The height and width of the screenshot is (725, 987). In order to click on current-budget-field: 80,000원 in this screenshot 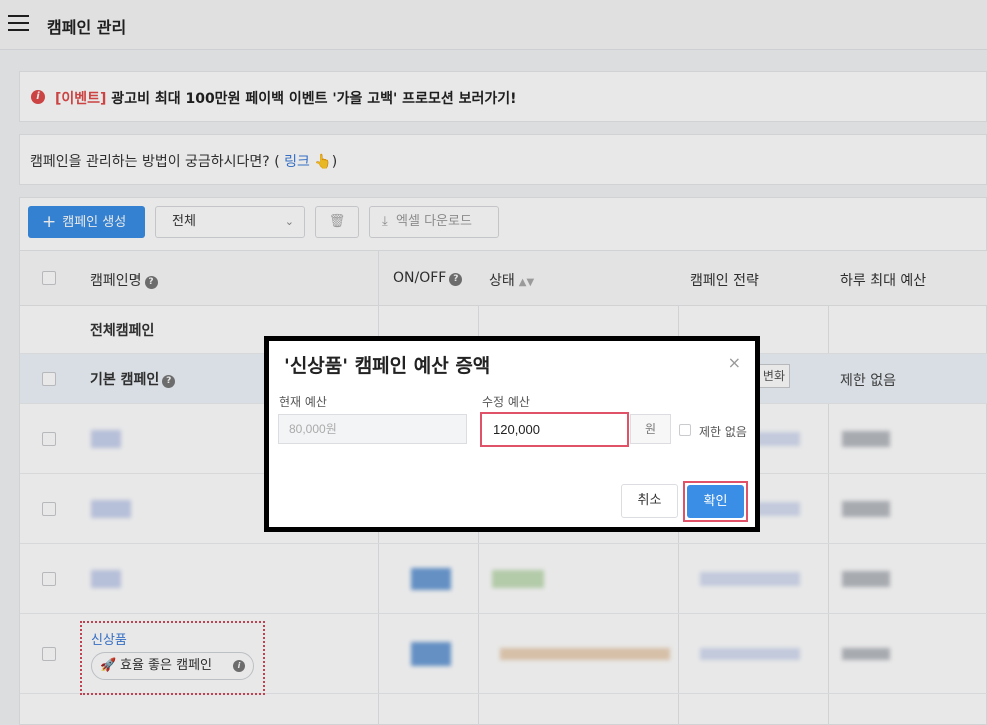, I will do `click(372, 429)`.